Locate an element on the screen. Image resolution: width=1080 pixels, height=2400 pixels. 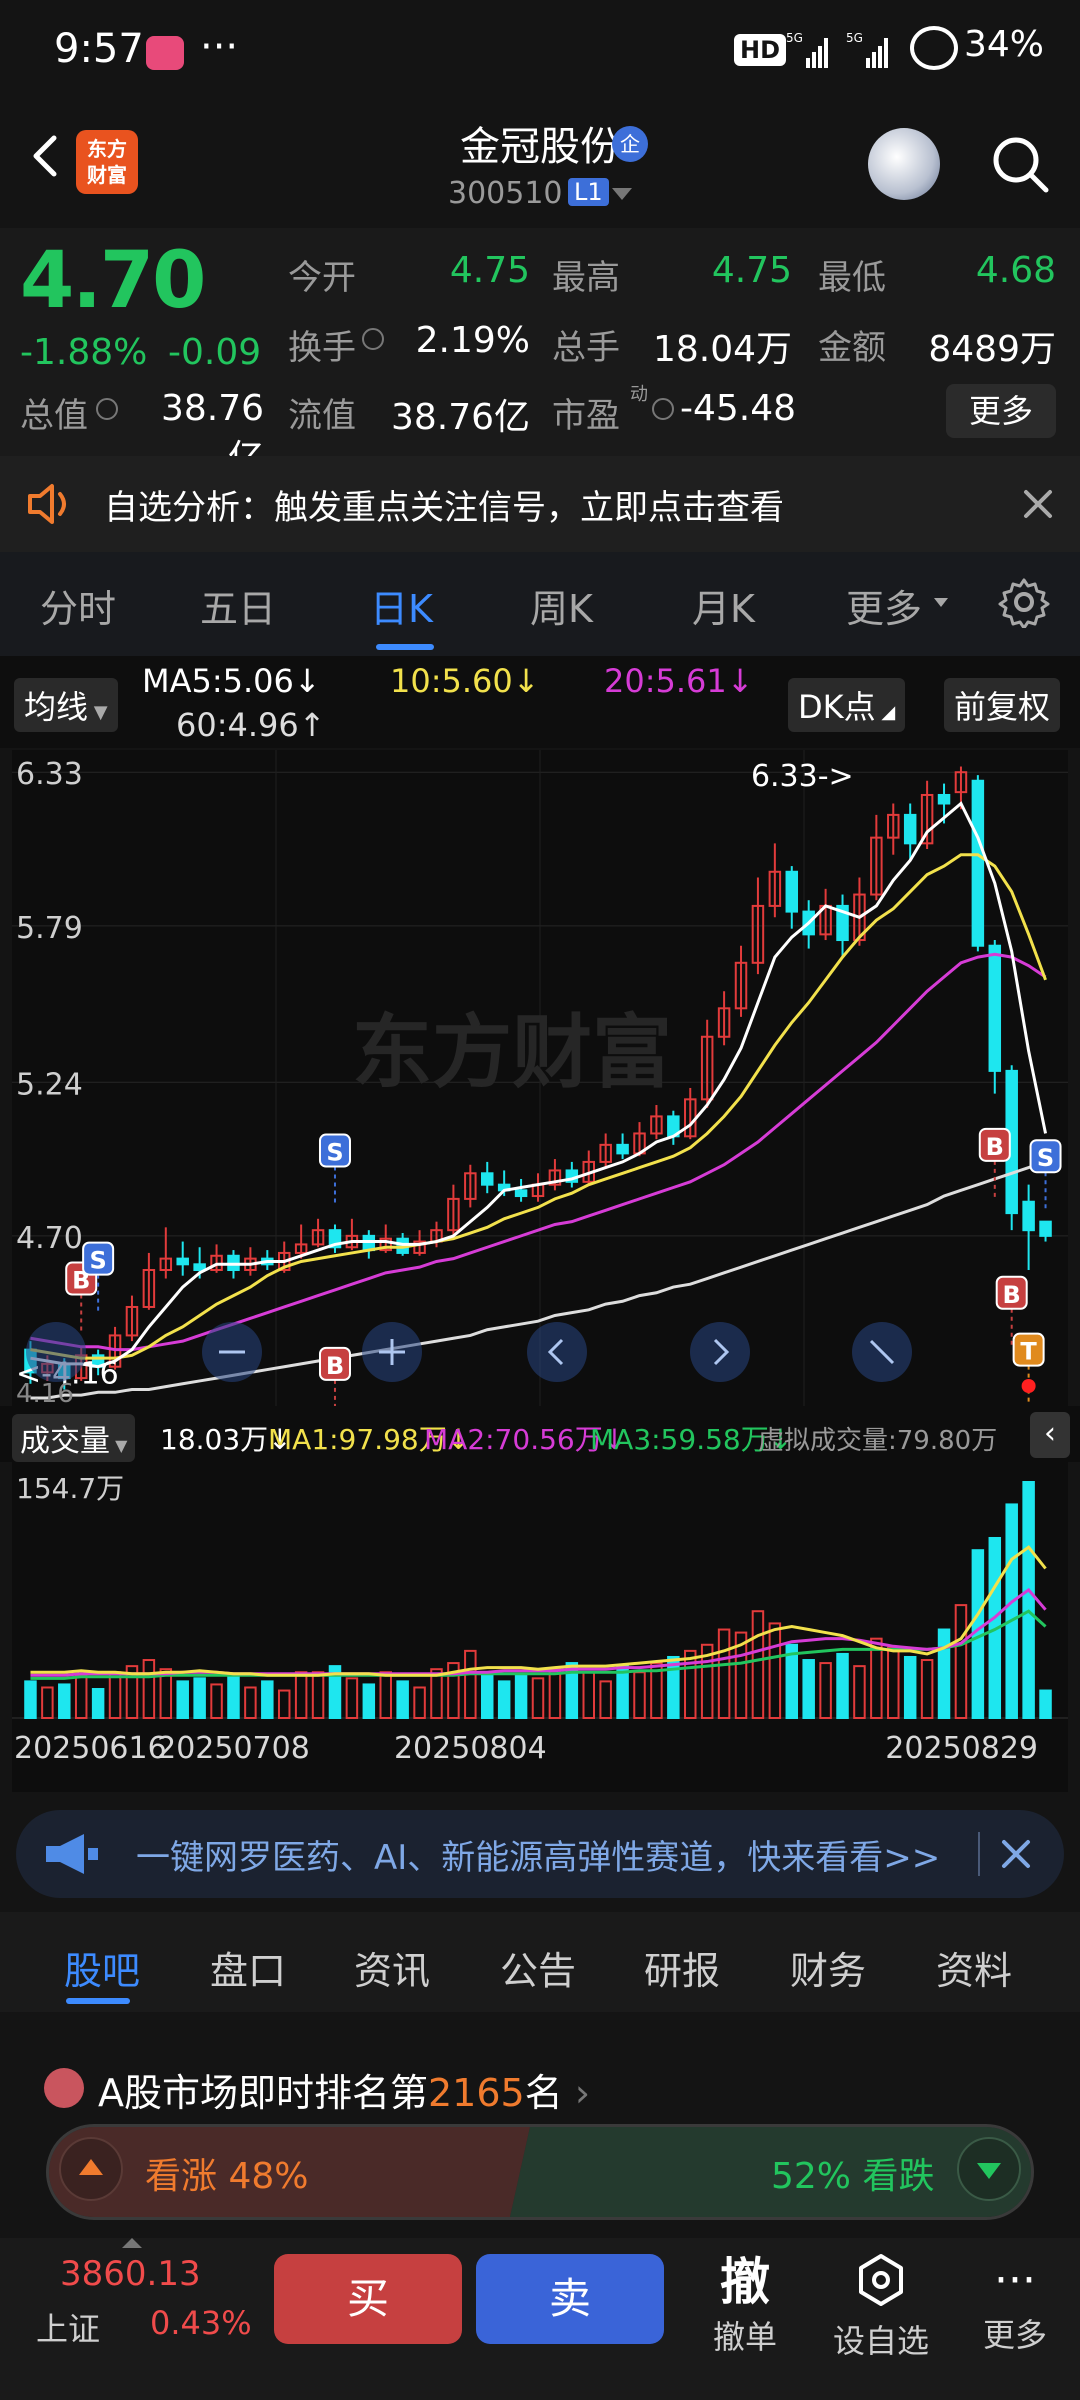
ma60-value: 60:4.96↑ is located at coordinates (251, 725).